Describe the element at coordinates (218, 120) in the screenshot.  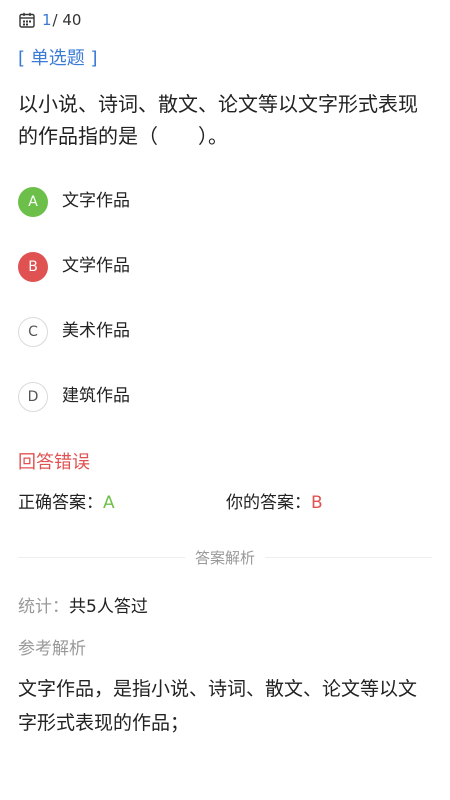
I see `question-text: 以小说、诗词、散文、论文等以文字形式表现的作品指的是（ ）。` at that location.